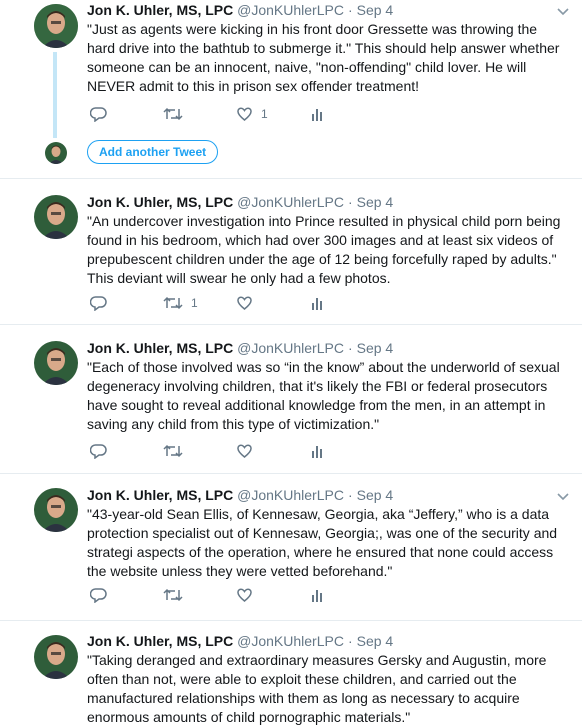 This screenshot has height=727, width=582. What do you see at coordinates (194, 303) in the screenshot?
I see `retweet-count: 1` at bounding box center [194, 303].